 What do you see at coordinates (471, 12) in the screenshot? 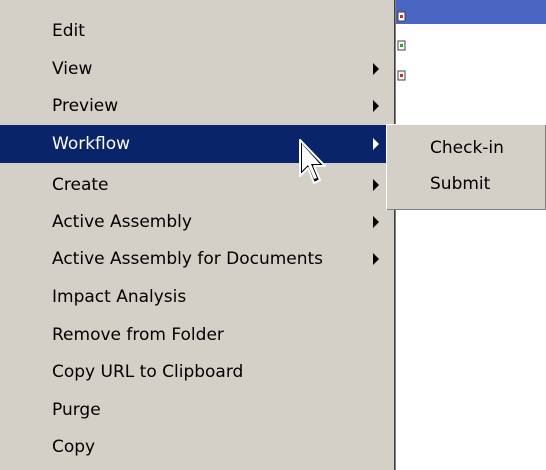
I see `selected-list-row` at bounding box center [471, 12].